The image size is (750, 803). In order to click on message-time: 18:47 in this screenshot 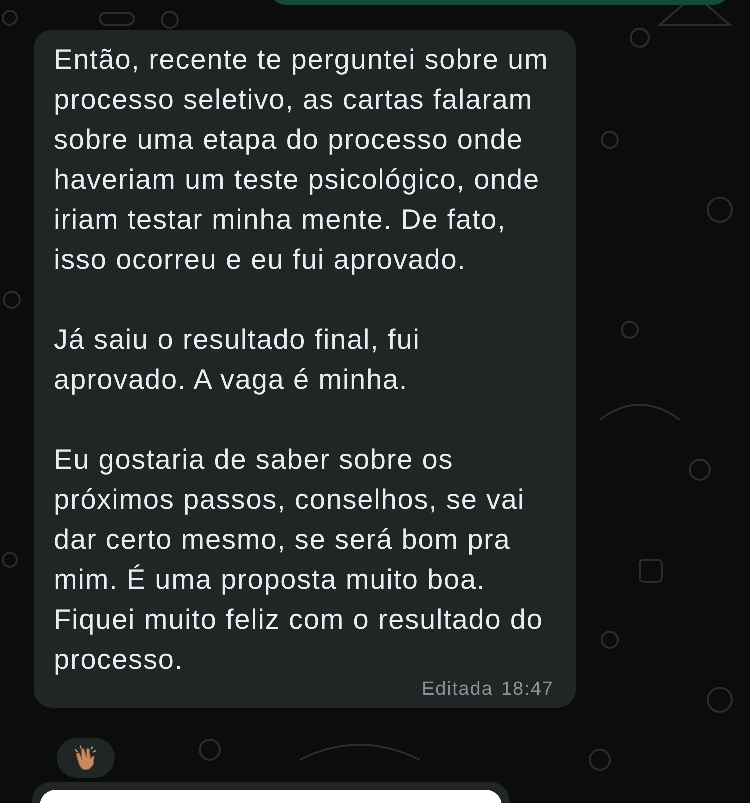, I will do `click(527, 690)`.